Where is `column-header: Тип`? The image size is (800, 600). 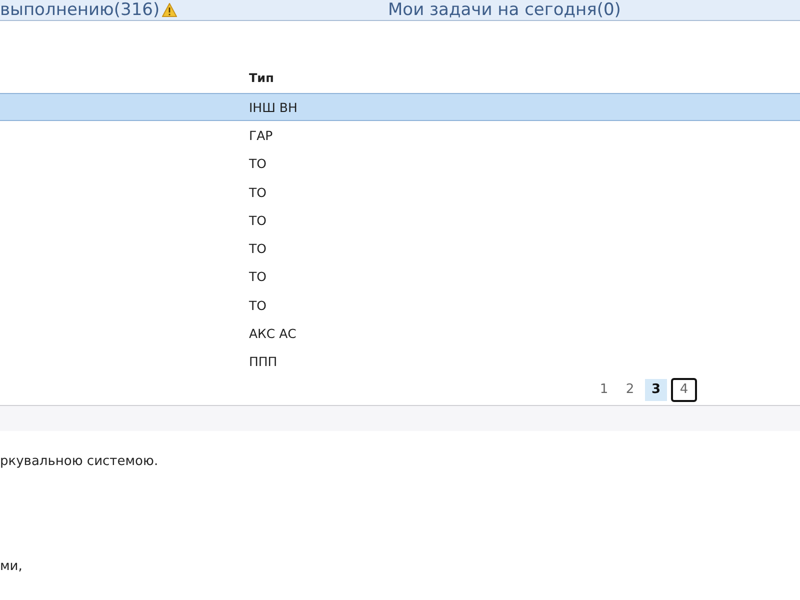
column-header: Тип is located at coordinates (261, 78).